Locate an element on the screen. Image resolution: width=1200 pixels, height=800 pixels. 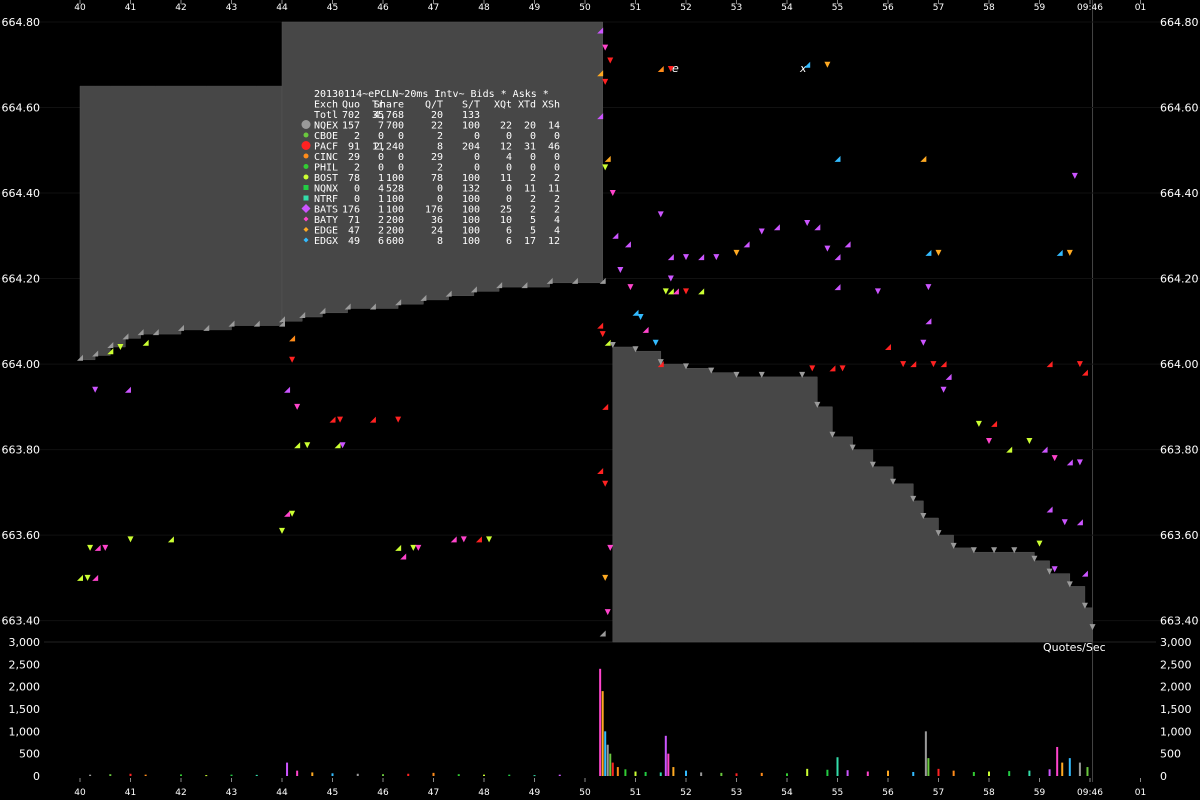
legend-header-cell: Exch is located at coordinates (326, 105).